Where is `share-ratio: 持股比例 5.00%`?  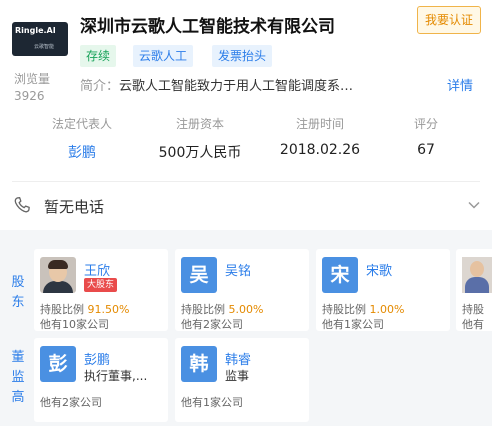 share-ratio: 持股比例 5.00% is located at coordinates (222, 309).